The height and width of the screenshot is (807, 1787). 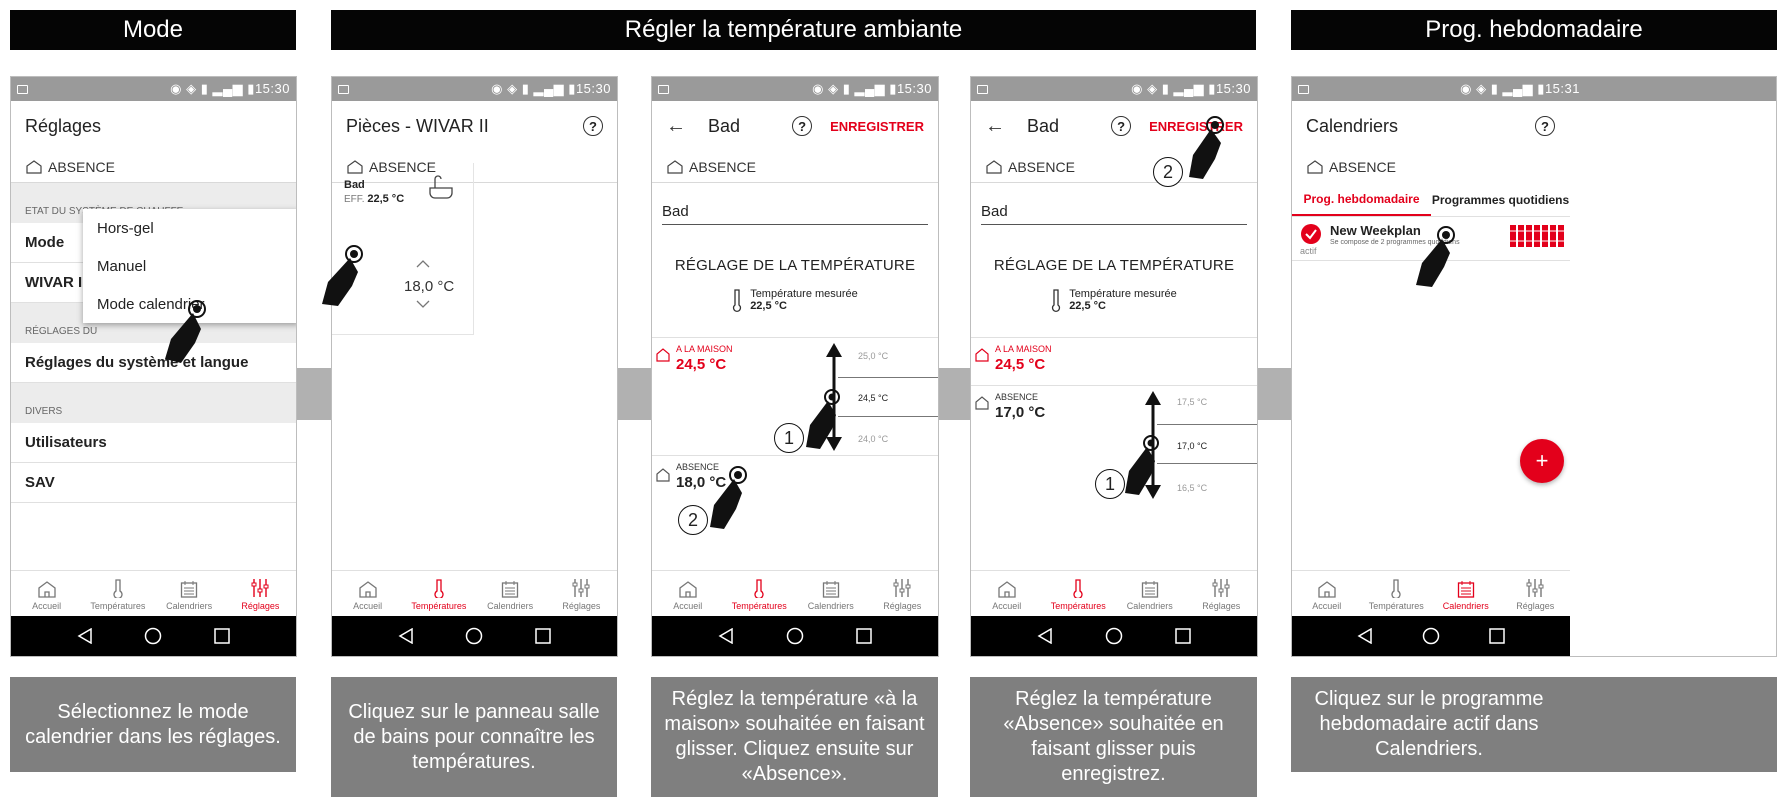 I want to click on absence-mode-row: ABSENCE 17,0 °C, so click(x=1114, y=409).